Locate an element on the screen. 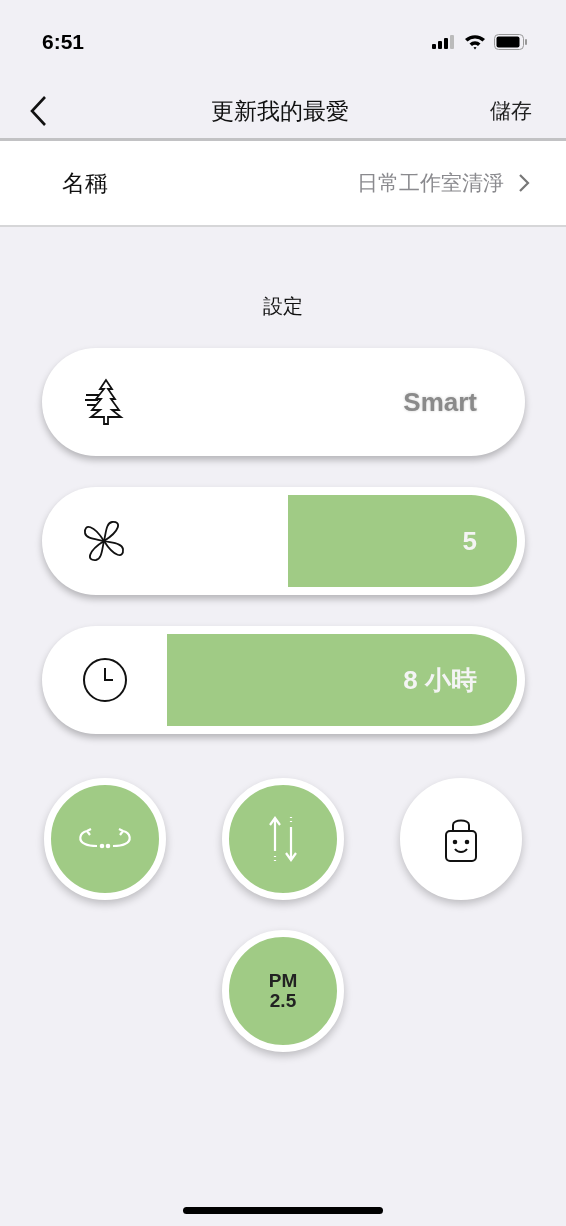 This screenshot has height=1226, width=566. page-title: 更新我的最愛 is located at coordinates (280, 111).